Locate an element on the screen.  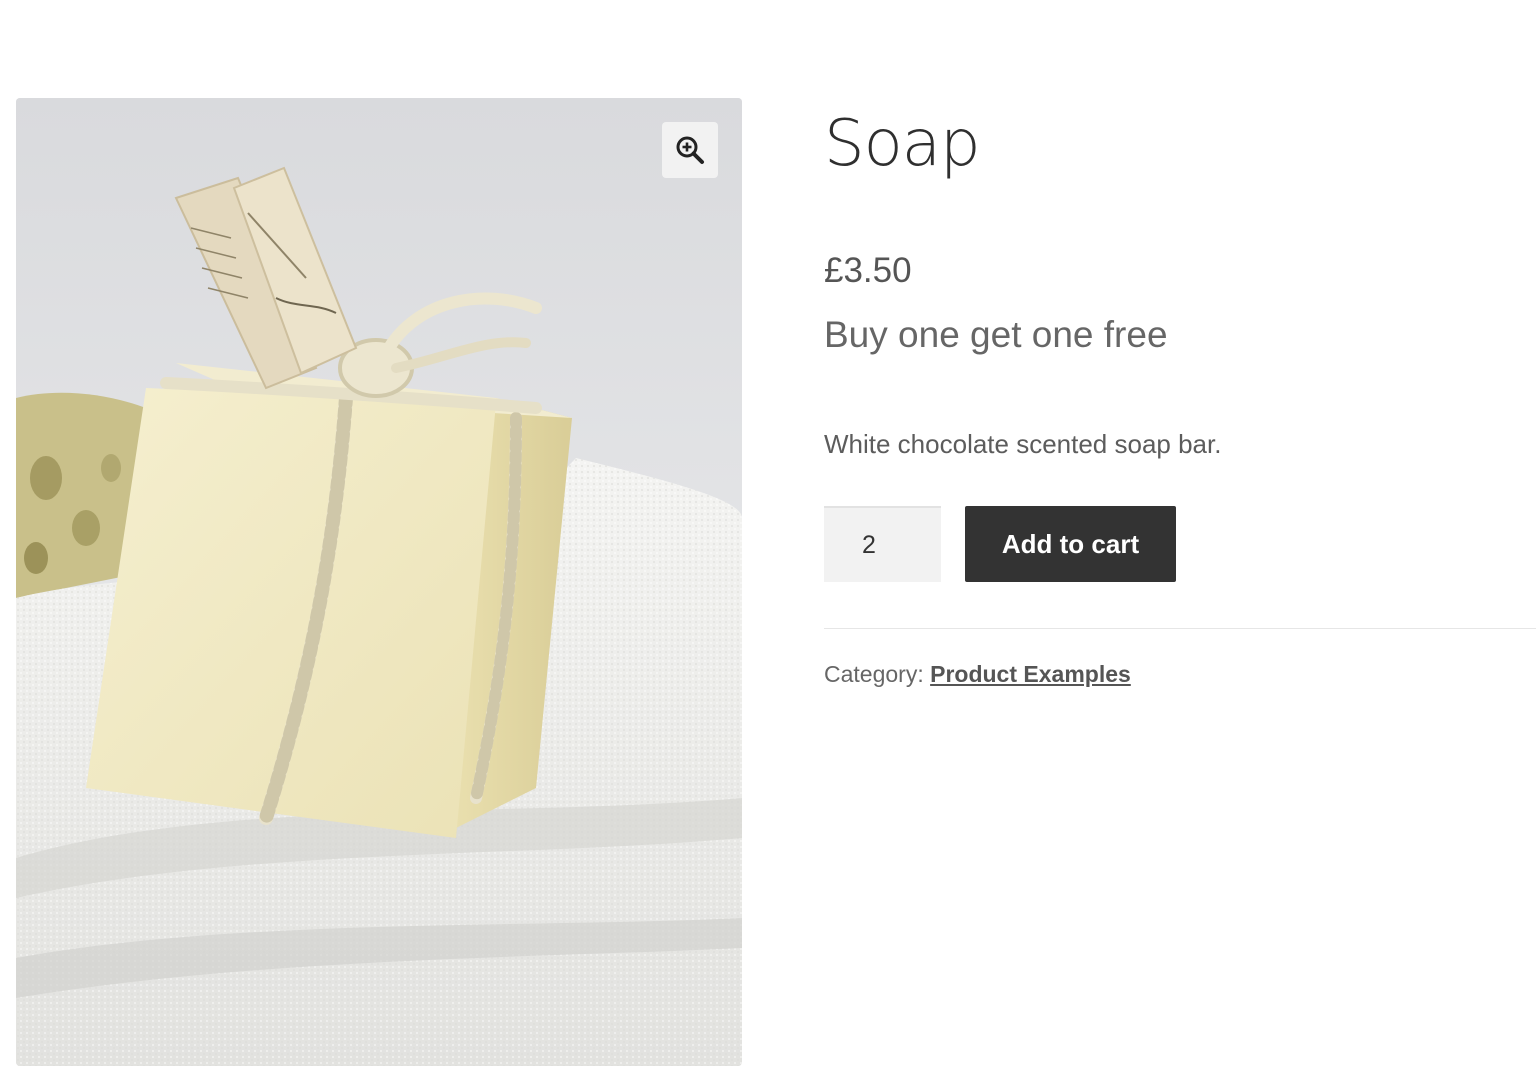
add-to-cart-button: Add to cart is located at coordinates (1070, 544).